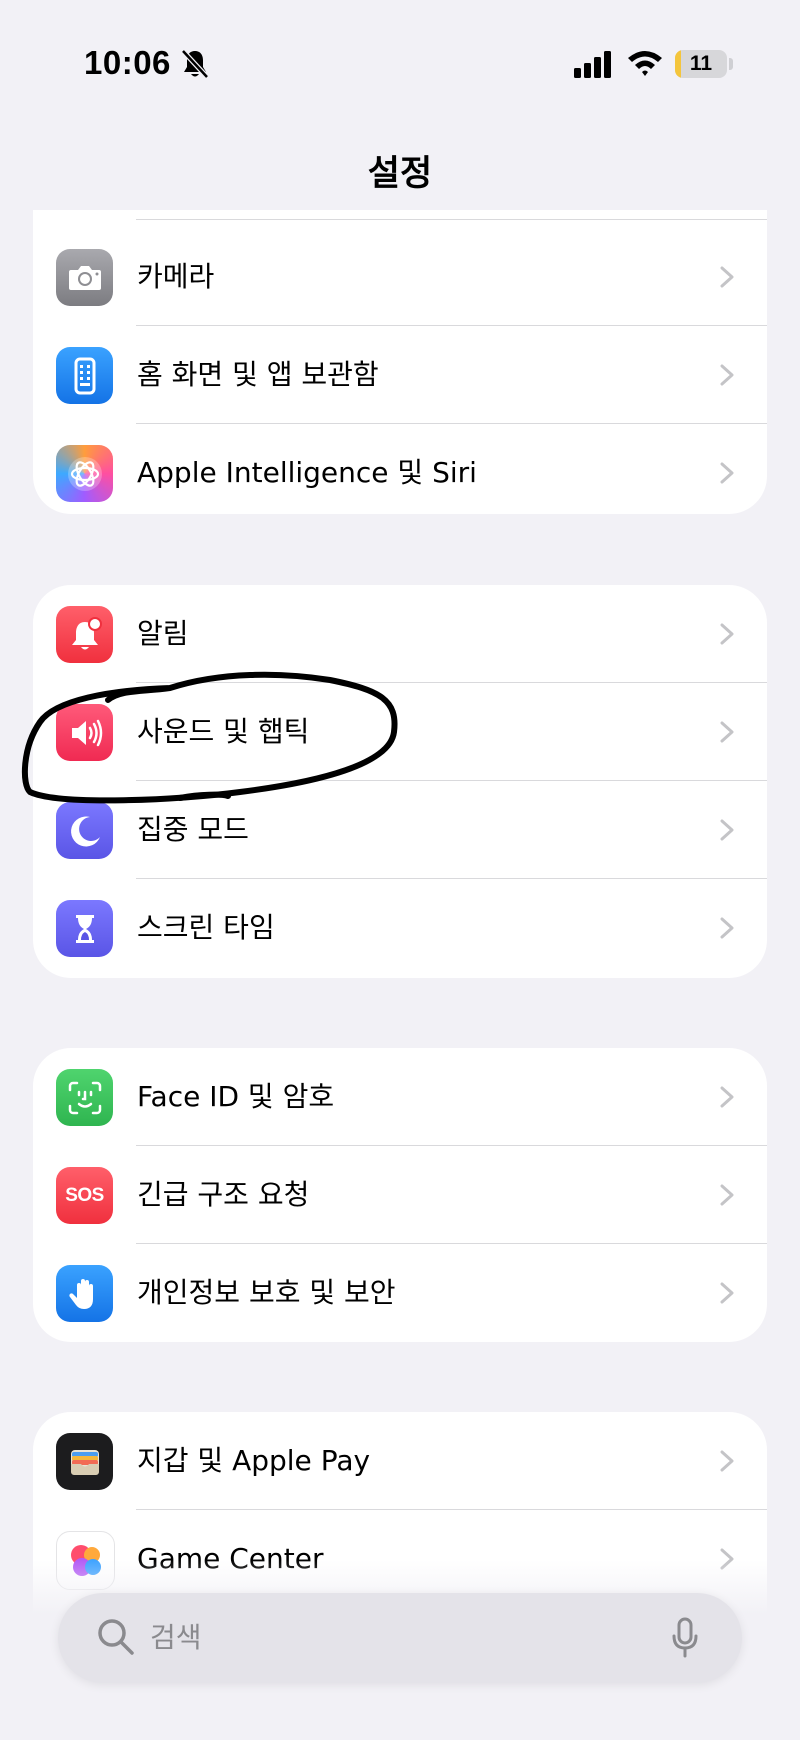 Image resolution: width=800 pixels, height=1740 pixels. I want to click on settings-item-label: Face ID 및 암호, so click(236, 1096).